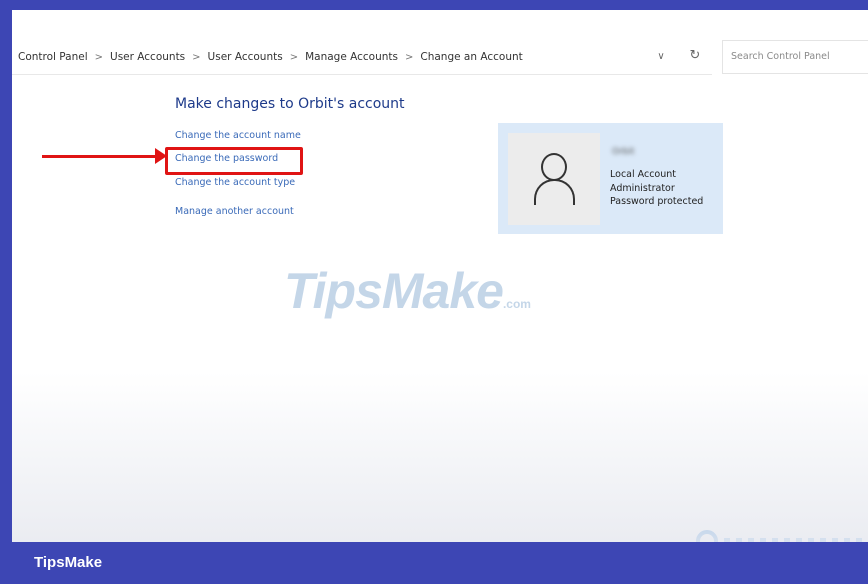  Describe the element at coordinates (351, 57) in the screenshot. I see `breadcrumb-manage-accounts: Manage Accounts` at that location.